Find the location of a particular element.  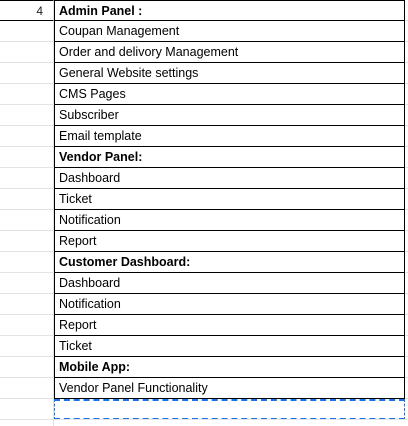

table-row: Order and delivory Management is located at coordinates (204, 52).